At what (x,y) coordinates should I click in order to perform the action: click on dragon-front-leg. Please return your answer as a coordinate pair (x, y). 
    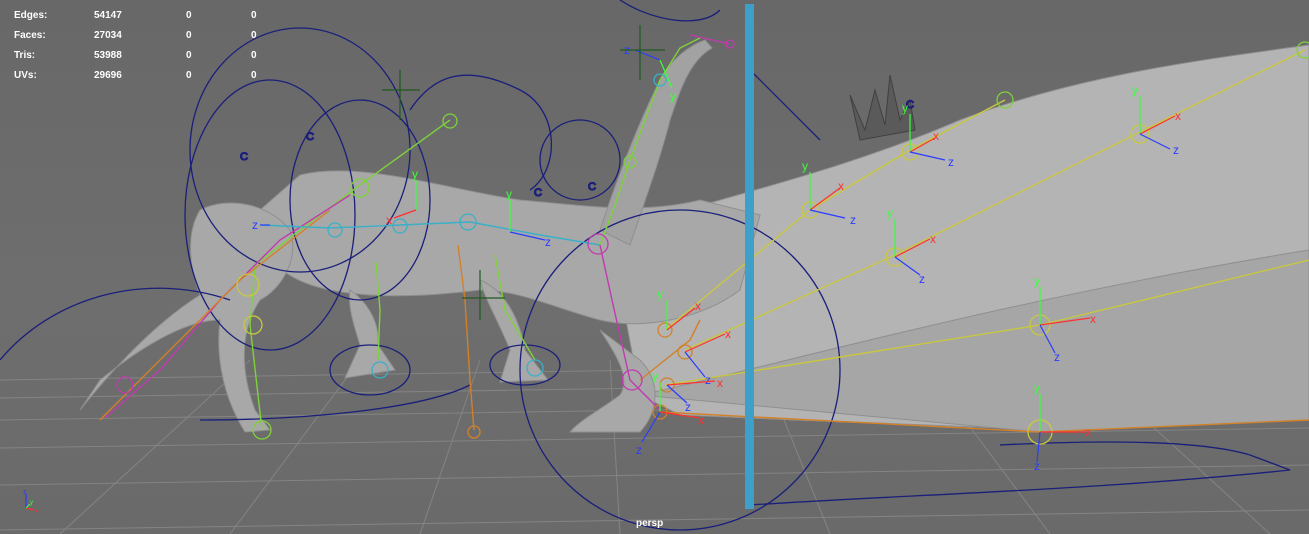
    Looking at the image, I should click on (370, 334).